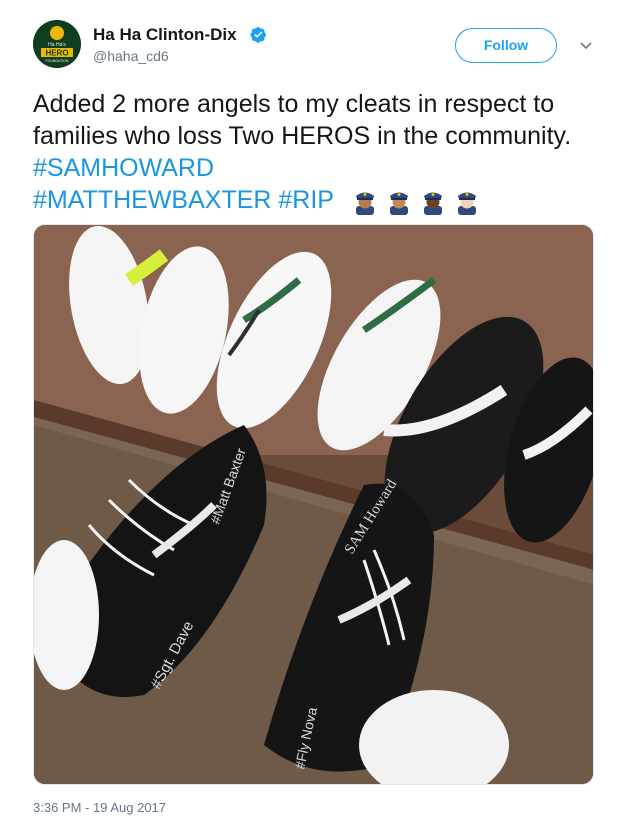 The width and height of the screenshot is (627, 821). What do you see at coordinates (152, 200) in the screenshot?
I see `hashtag-matthewbaxter: #MATTHEWBAXTER` at bounding box center [152, 200].